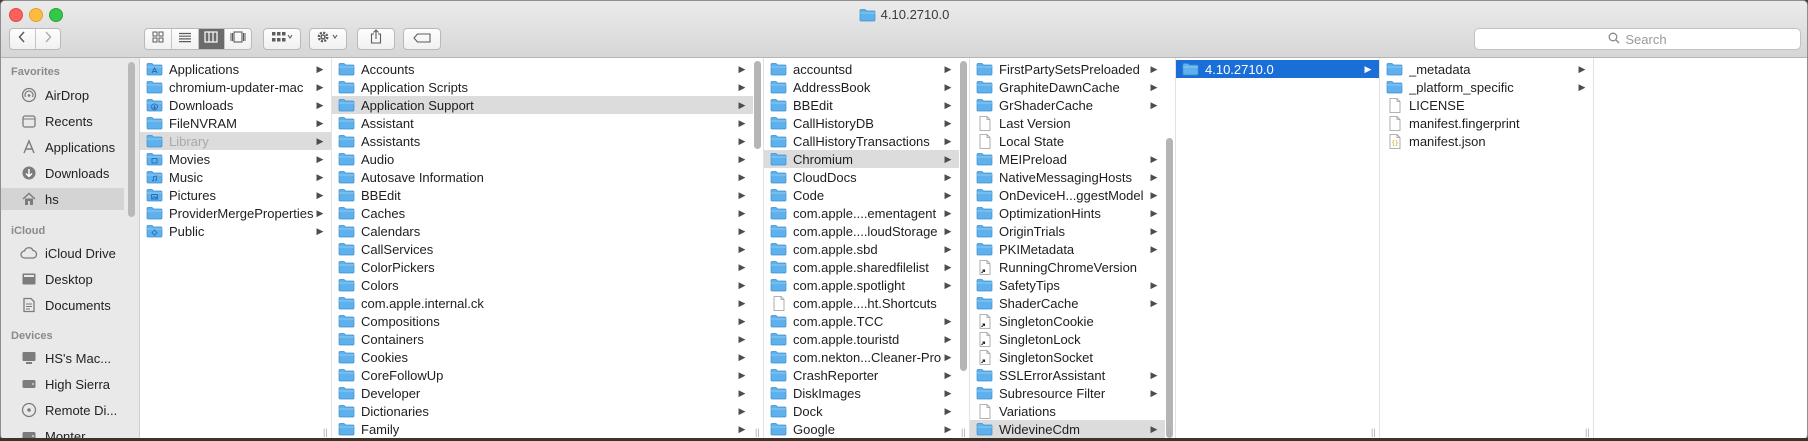 This screenshot has height=441, width=1808. What do you see at coordinates (62, 199) in the screenshot?
I see `sidebar-item-hs: hs` at bounding box center [62, 199].